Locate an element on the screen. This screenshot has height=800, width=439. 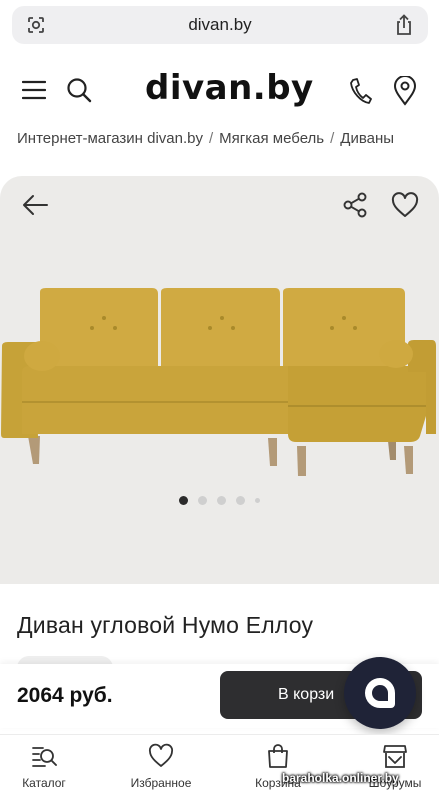
chat-bubble-icon is located at coordinates (380, 693).